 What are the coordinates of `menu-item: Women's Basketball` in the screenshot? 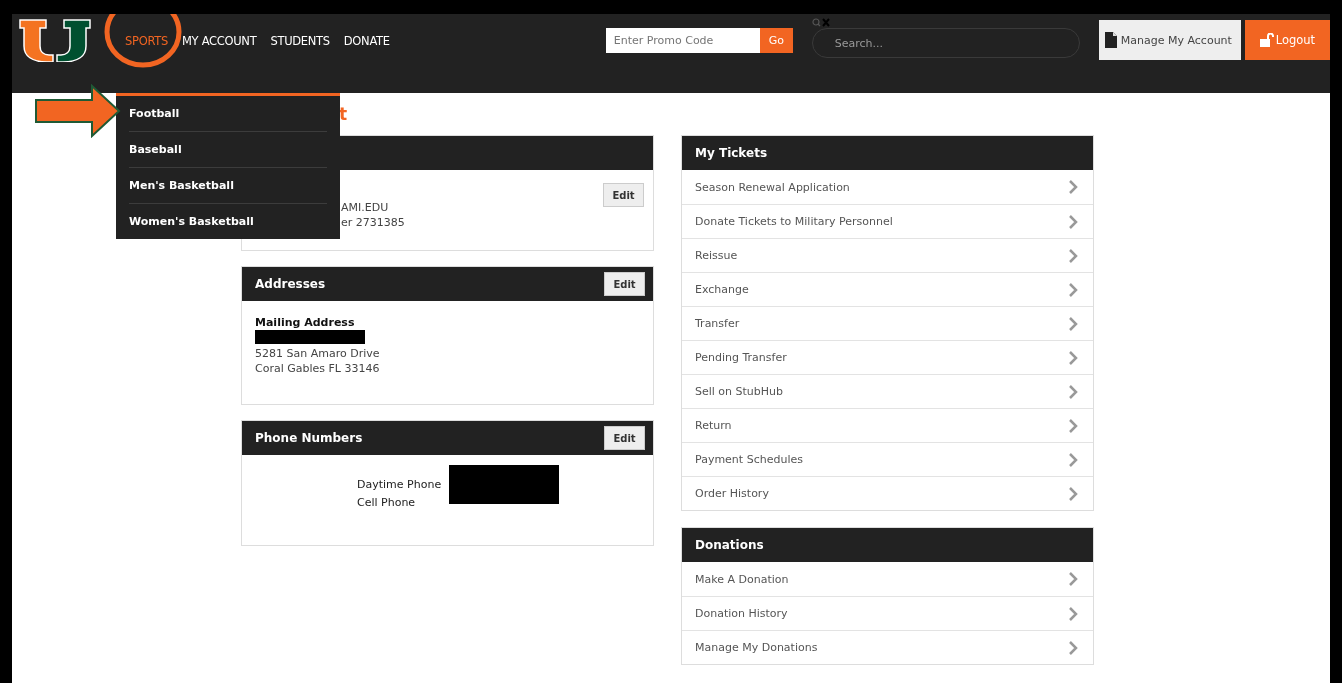 It's located at (228, 221).